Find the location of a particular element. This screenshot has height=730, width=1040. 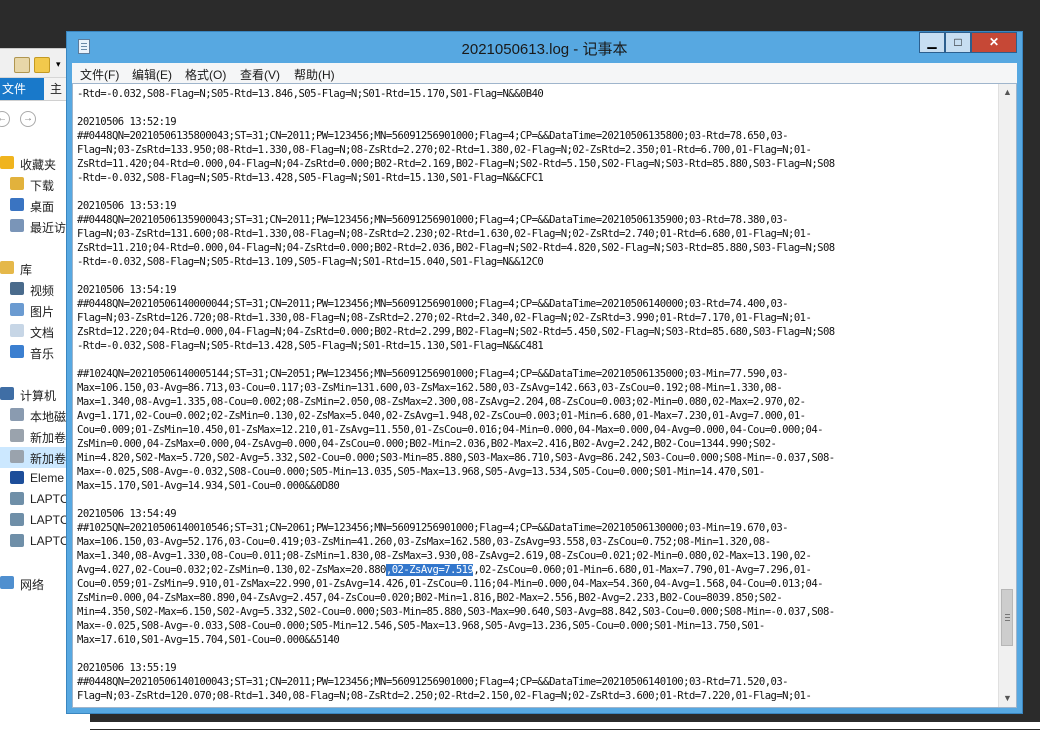

computer-icon is located at coordinates (7, 393).